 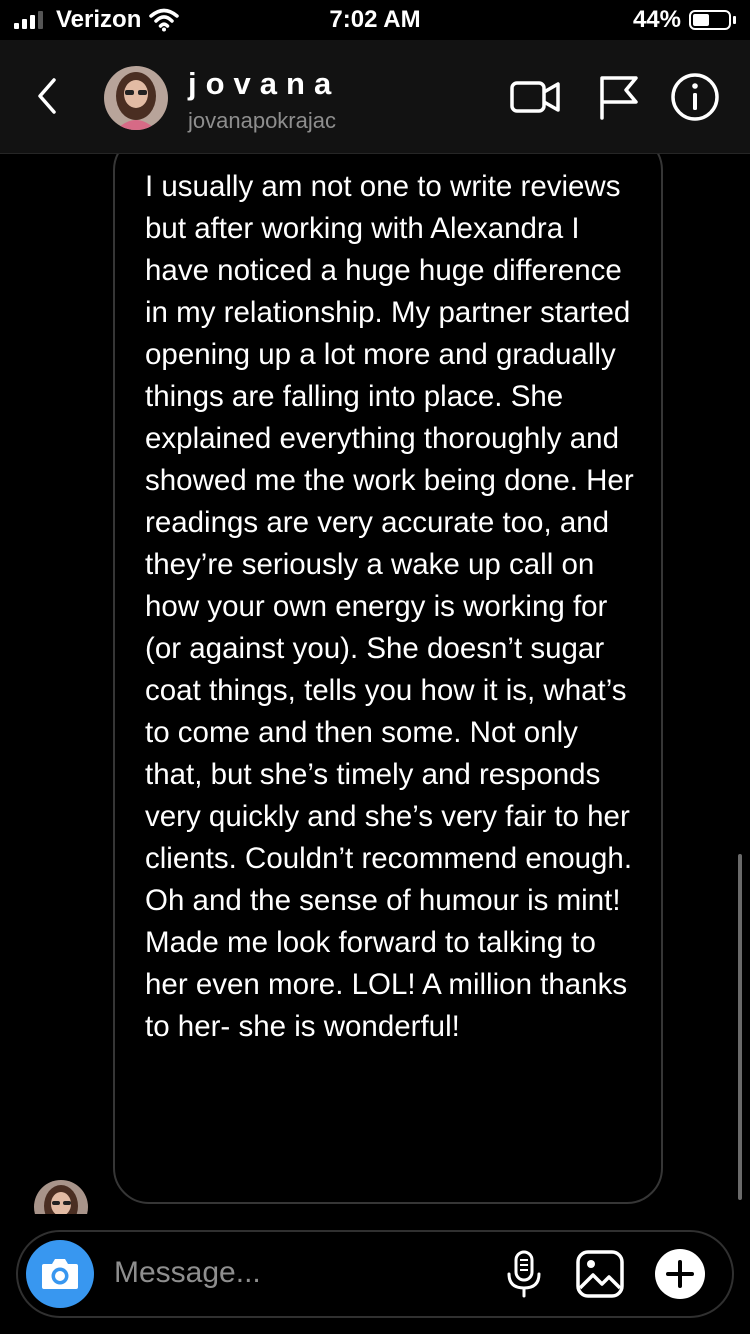 I want to click on scrollbar, so click(x=740, y=1027).